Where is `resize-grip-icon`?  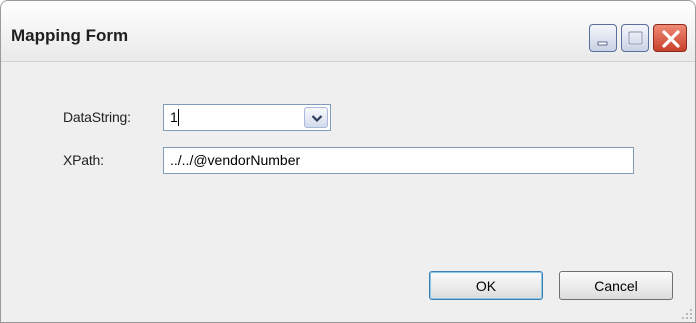
resize-grip-icon is located at coordinates (687, 314).